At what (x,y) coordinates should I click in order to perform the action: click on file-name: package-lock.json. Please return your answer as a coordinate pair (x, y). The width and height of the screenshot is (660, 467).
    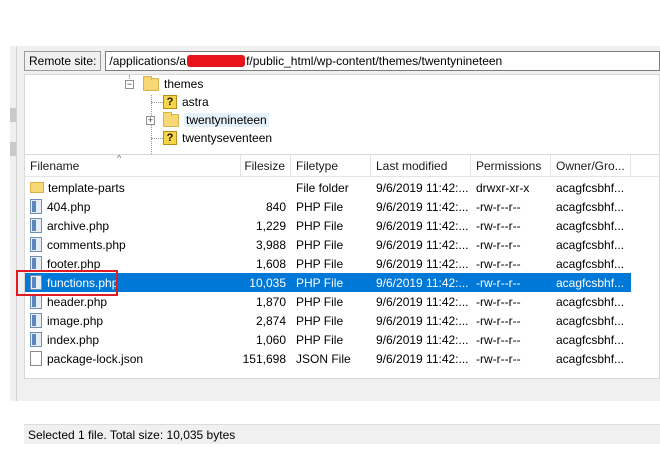
    Looking at the image, I should click on (95, 358).